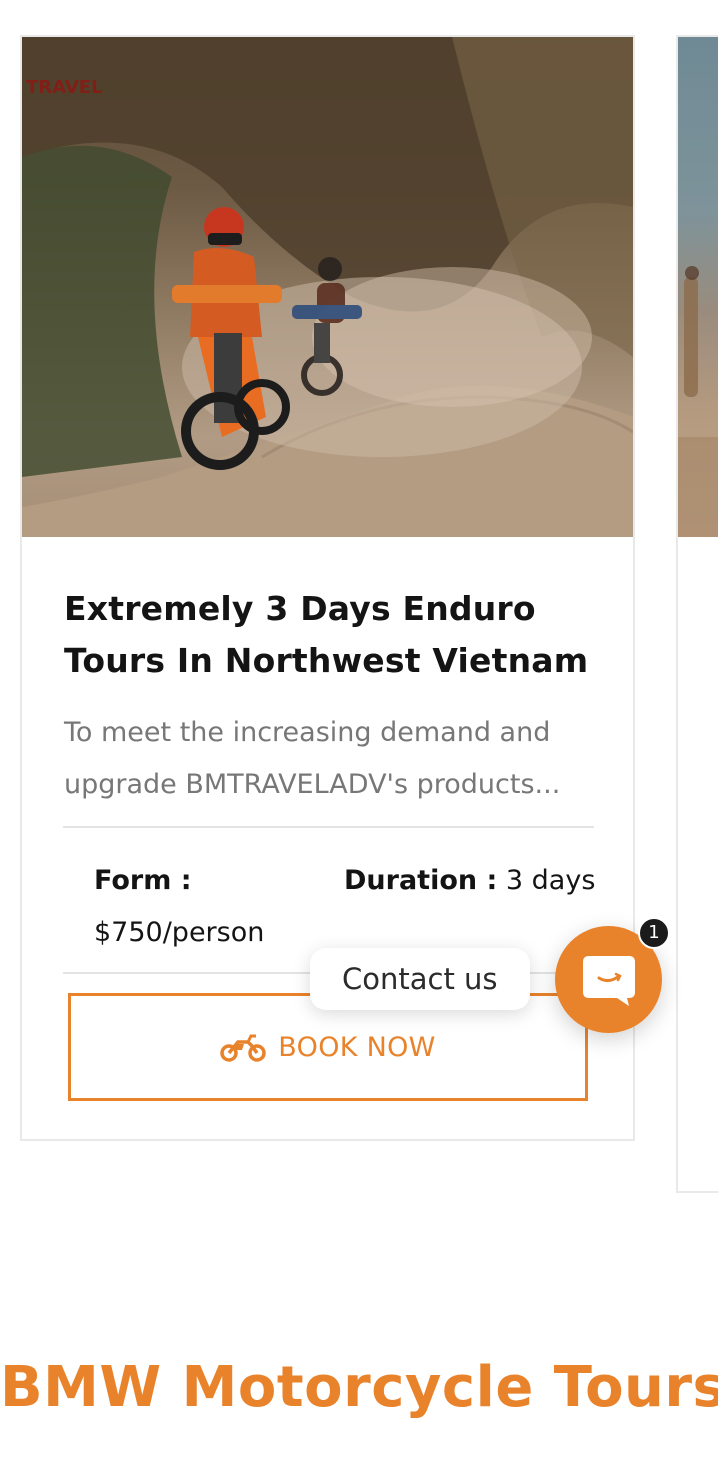 The height and width of the screenshot is (1458, 718). Describe the element at coordinates (243, 1048) in the screenshot. I see `motorcycle-icon` at that location.